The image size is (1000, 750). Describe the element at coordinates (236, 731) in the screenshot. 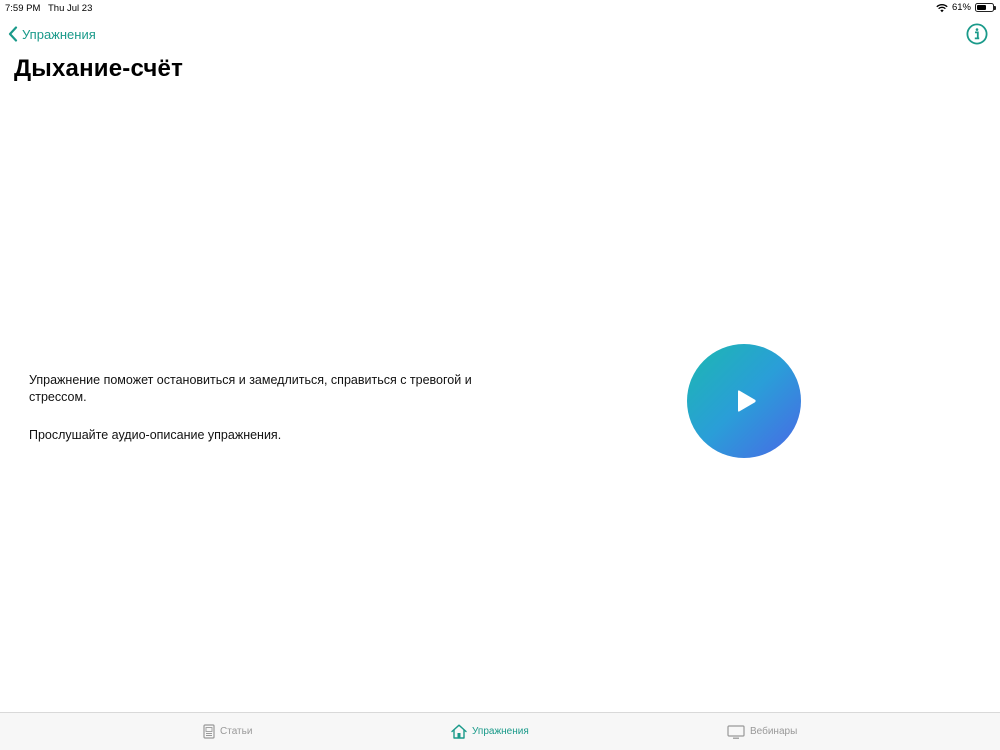

I see `tab-articles-label: Статьи` at that location.